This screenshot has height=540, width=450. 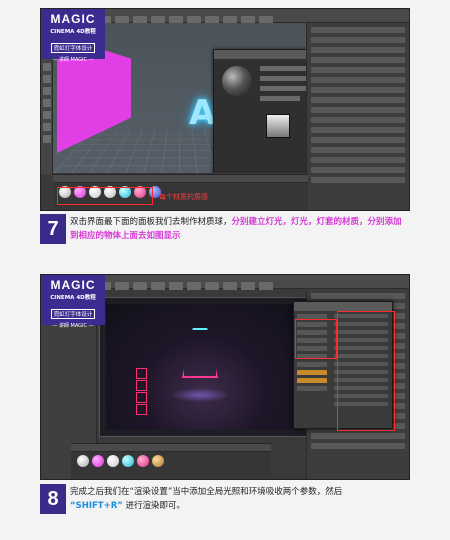 What do you see at coordinates (343, 306) in the screenshot?
I see `render-settings-title` at bounding box center [343, 306].